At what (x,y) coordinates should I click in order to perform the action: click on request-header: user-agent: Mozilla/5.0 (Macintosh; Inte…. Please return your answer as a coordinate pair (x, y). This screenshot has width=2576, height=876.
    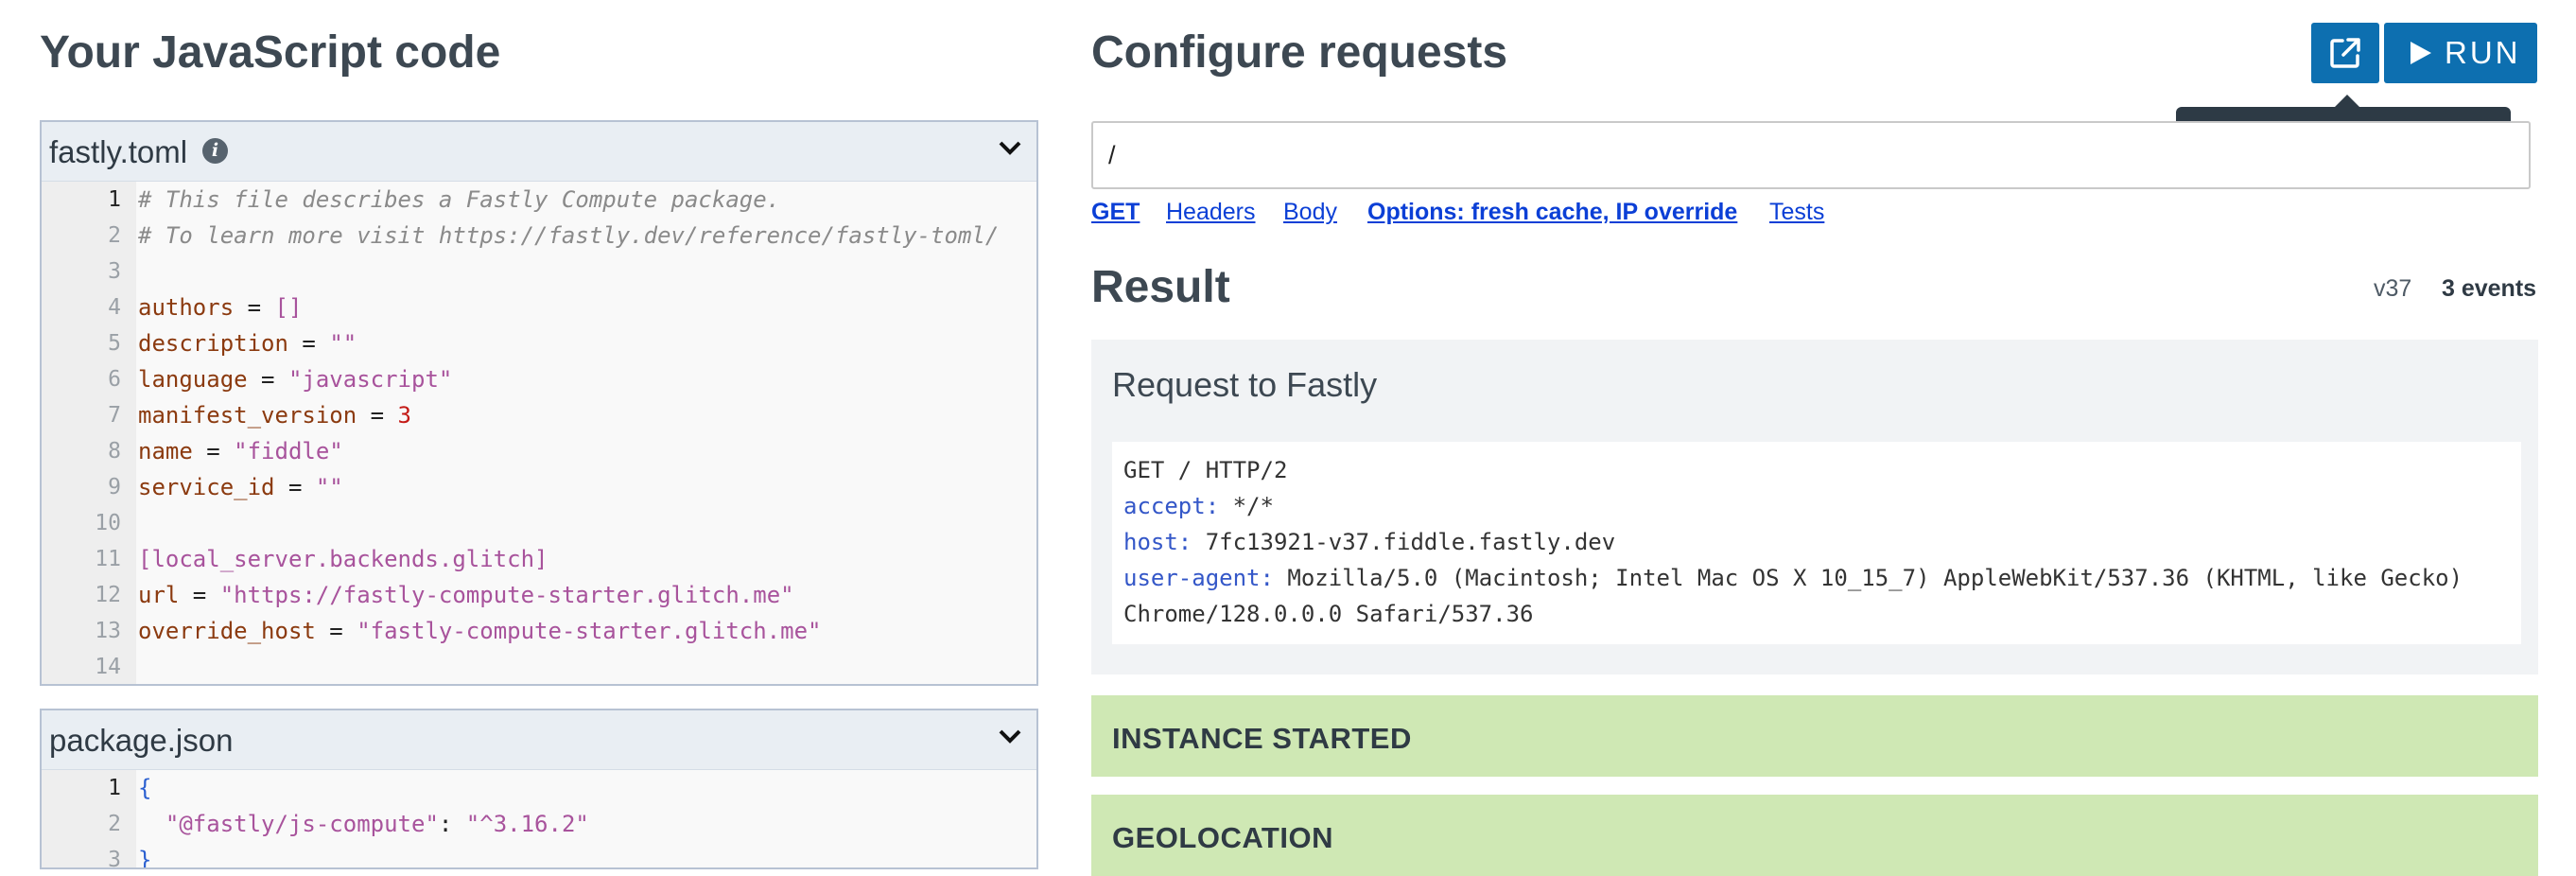
    Looking at the image, I should click on (1793, 578).